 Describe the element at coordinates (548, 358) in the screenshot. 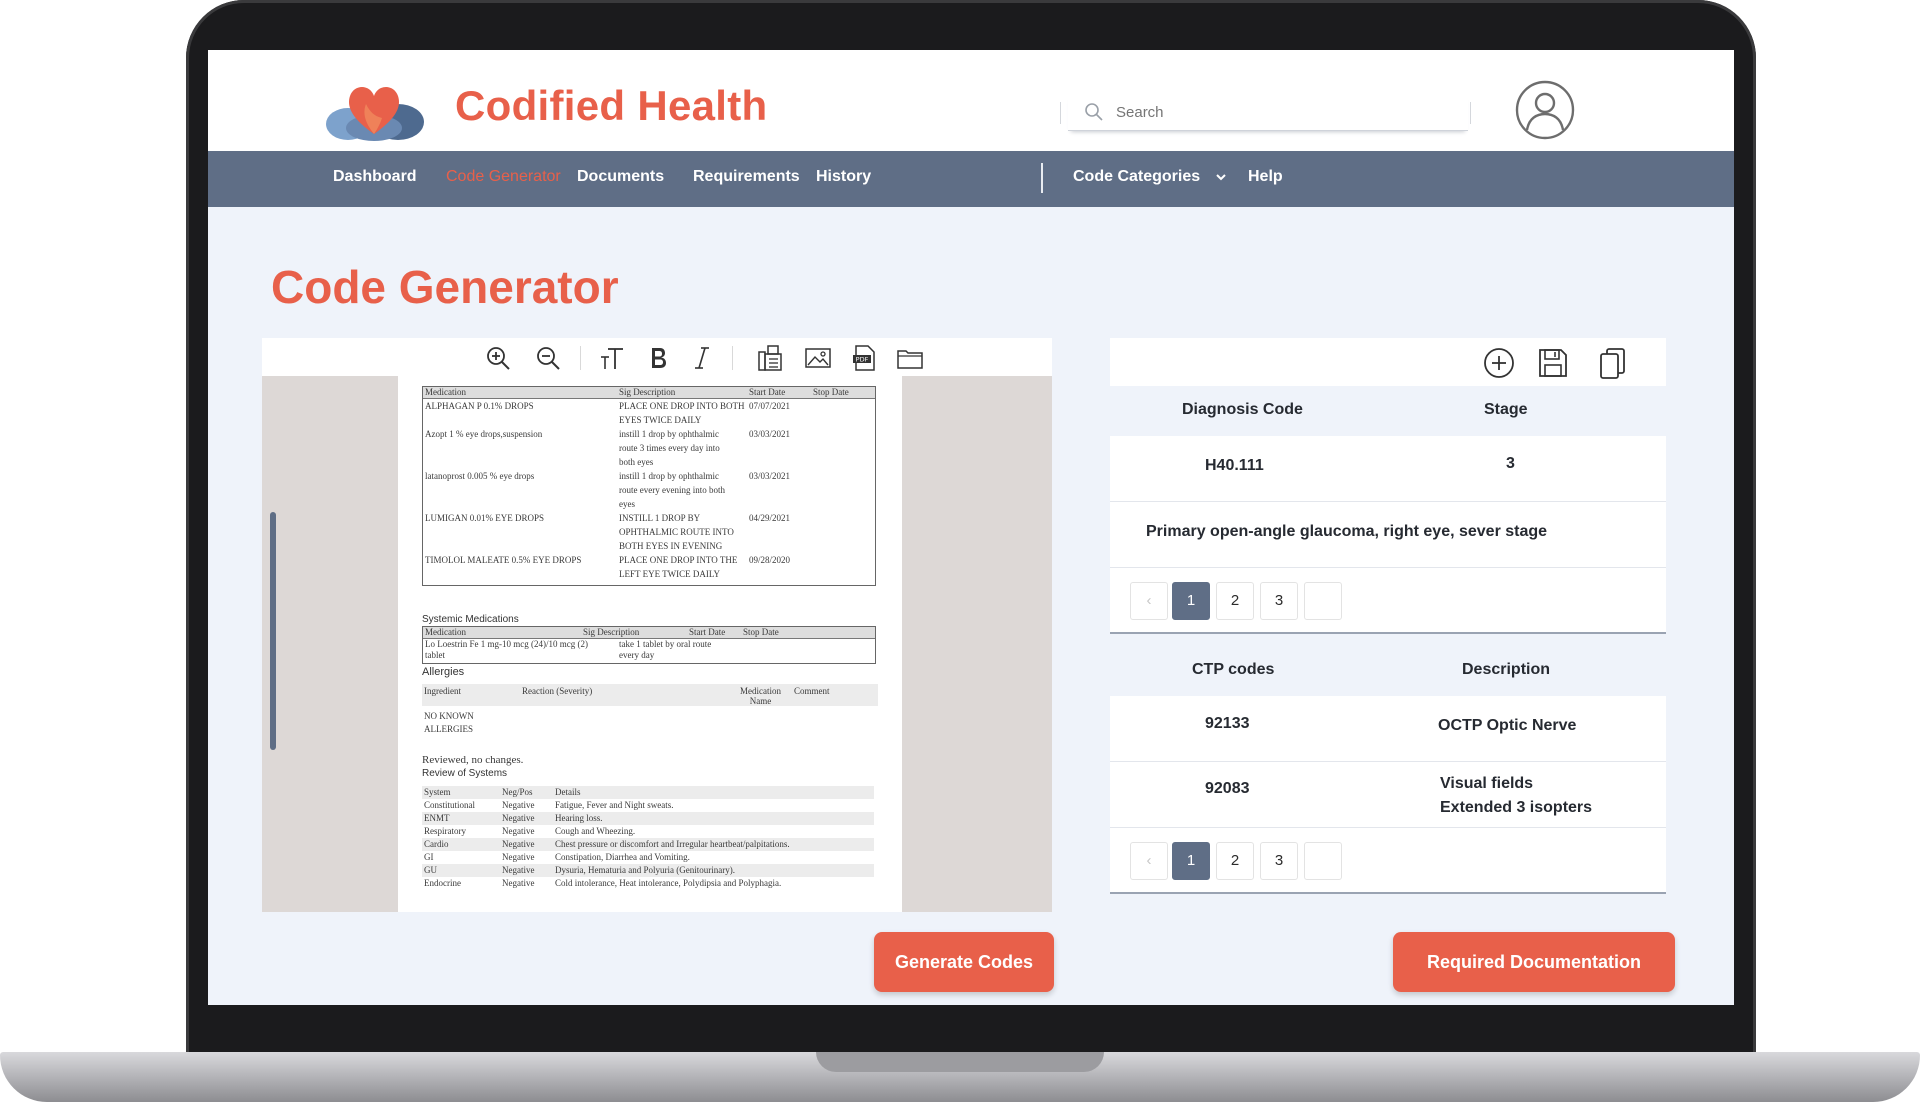

I see `zoom-out-icon` at that location.